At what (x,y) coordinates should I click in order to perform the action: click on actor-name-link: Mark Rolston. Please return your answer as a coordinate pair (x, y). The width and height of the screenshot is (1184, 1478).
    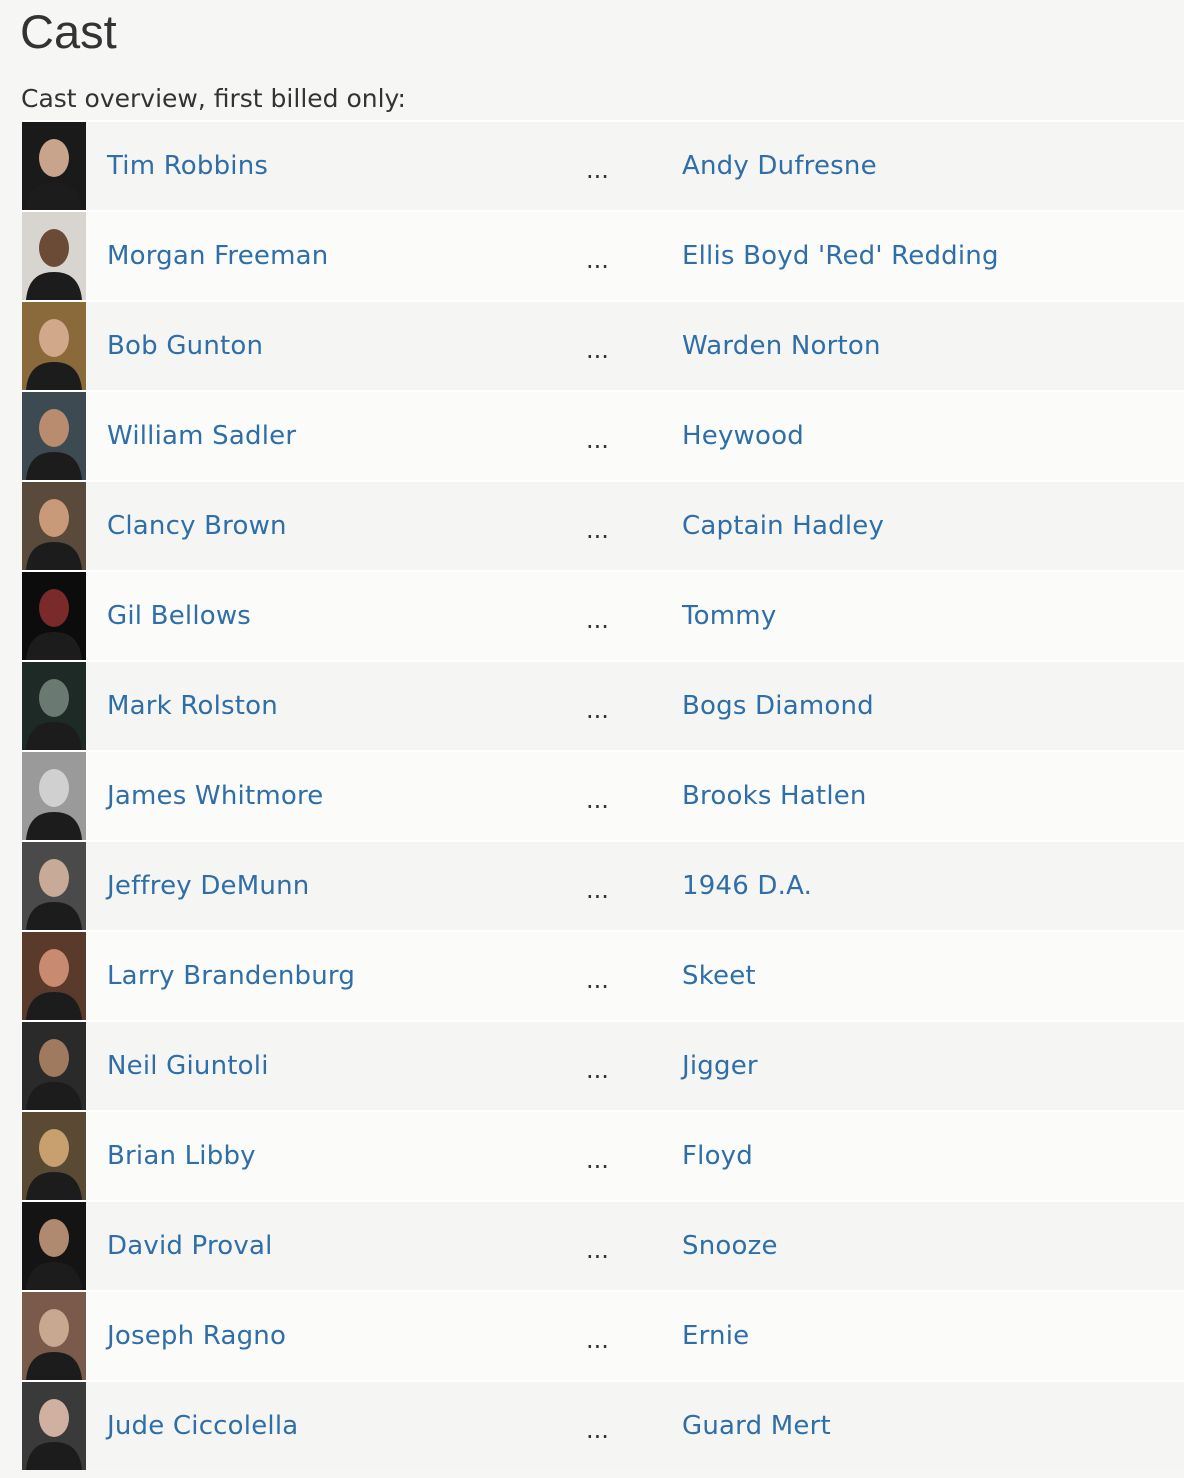
    Looking at the image, I should click on (192, 706).